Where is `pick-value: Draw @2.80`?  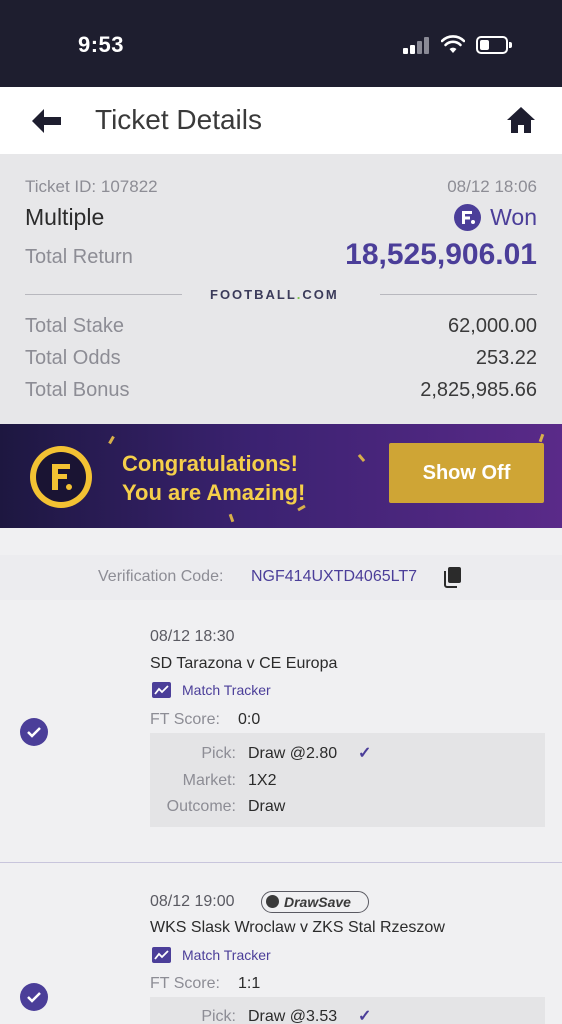
pick-value: Draw @2.80 is located at coordinates (293, 753).